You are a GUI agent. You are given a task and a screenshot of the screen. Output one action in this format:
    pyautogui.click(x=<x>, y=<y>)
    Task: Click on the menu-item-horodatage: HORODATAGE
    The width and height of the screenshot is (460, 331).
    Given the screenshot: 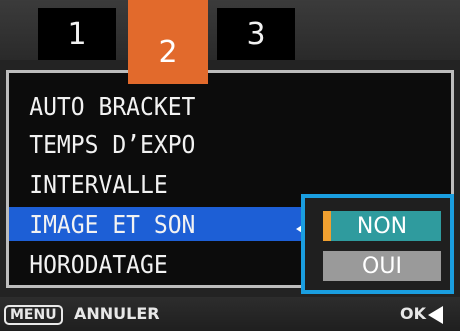 What is the action you would take?
    pyautogui.click(x=156, y=264)
    